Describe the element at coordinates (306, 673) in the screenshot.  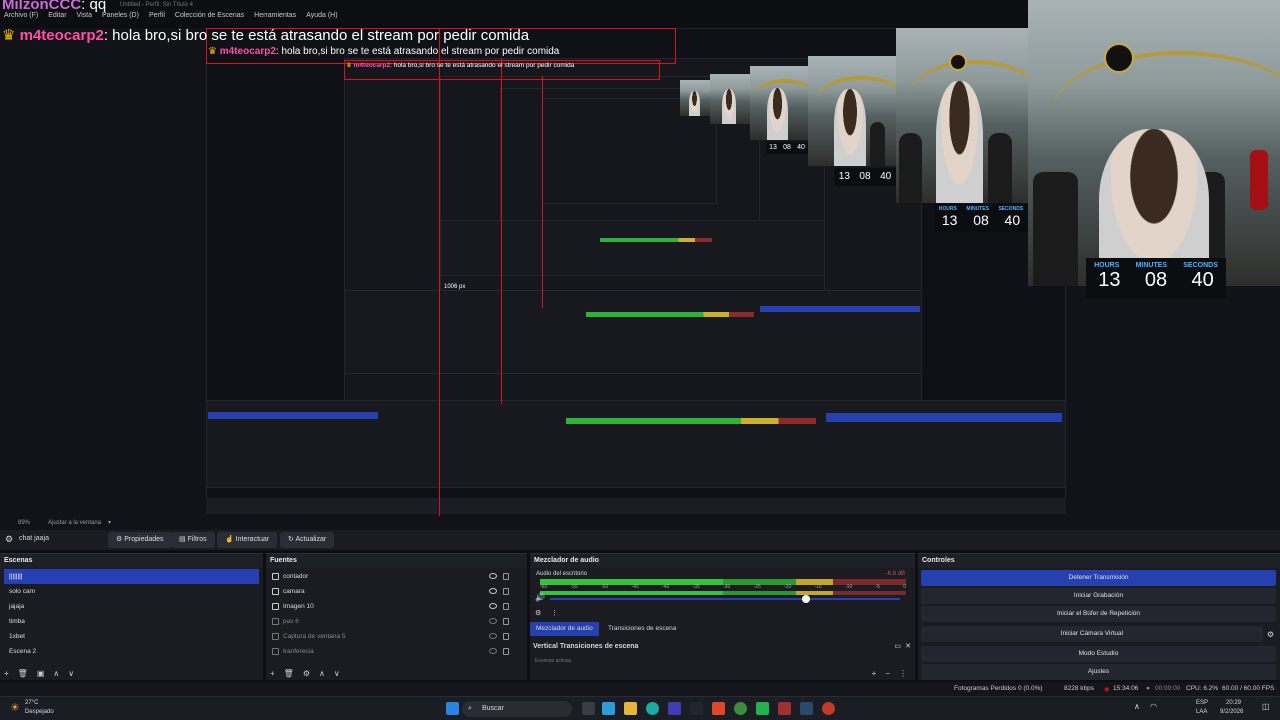
I see `gear-icon: ⚙` at that location.